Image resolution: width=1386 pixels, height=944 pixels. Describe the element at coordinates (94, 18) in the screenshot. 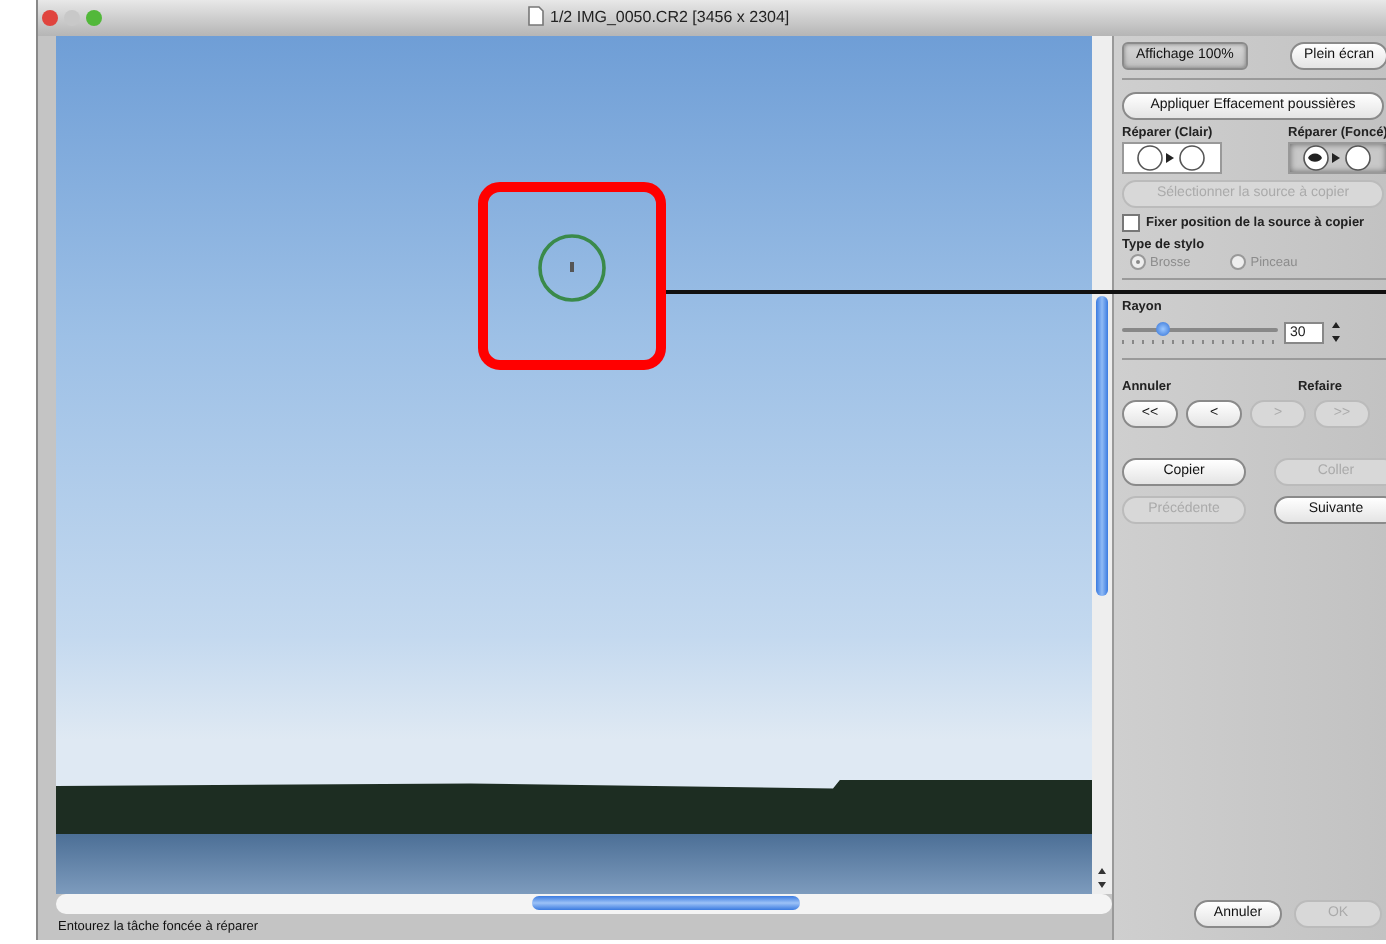

I see `zoom-button` at that location.